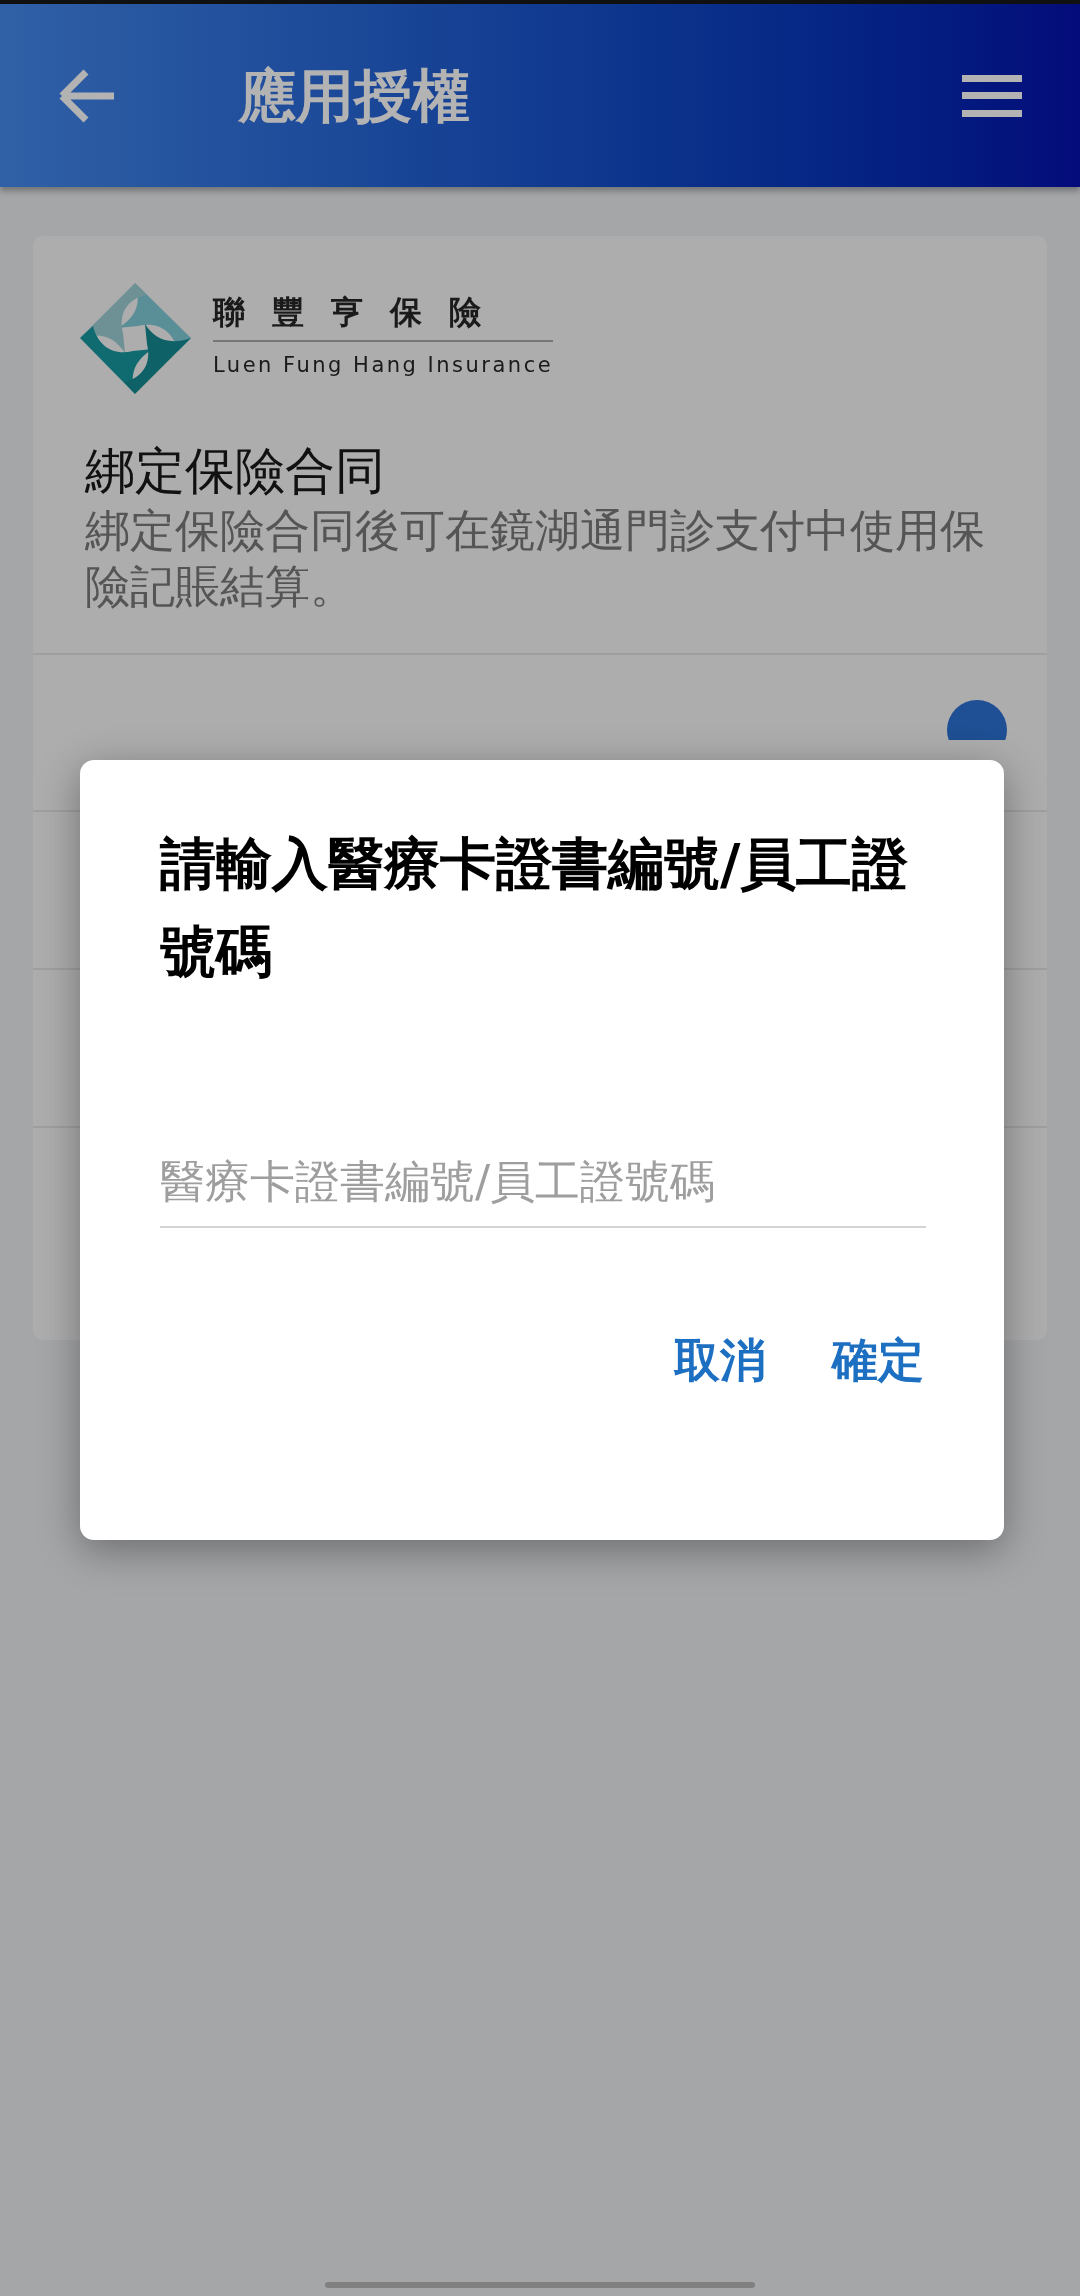 The image size is (1080, 2296). I want to click on input-field: 醫療卡證書編號/員工證號碼, so click(543, 1187).